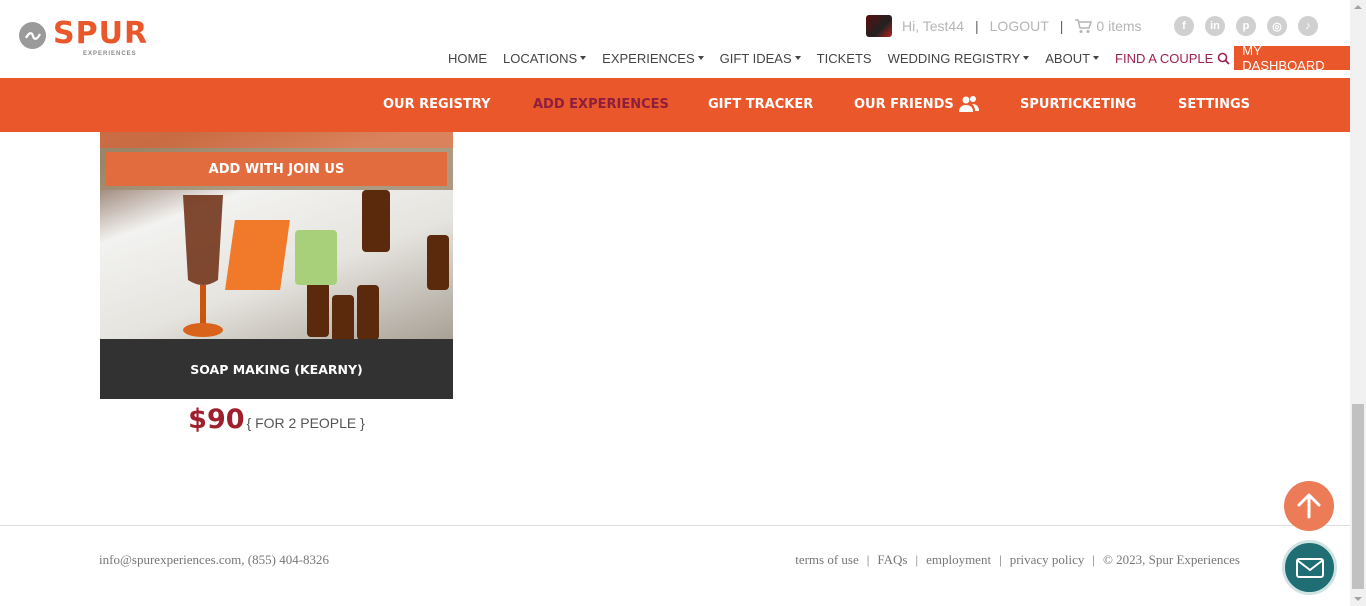  Describe the element at coordinates (32, 35) in the screenshot. I see `logo-mark-icon` at that location.